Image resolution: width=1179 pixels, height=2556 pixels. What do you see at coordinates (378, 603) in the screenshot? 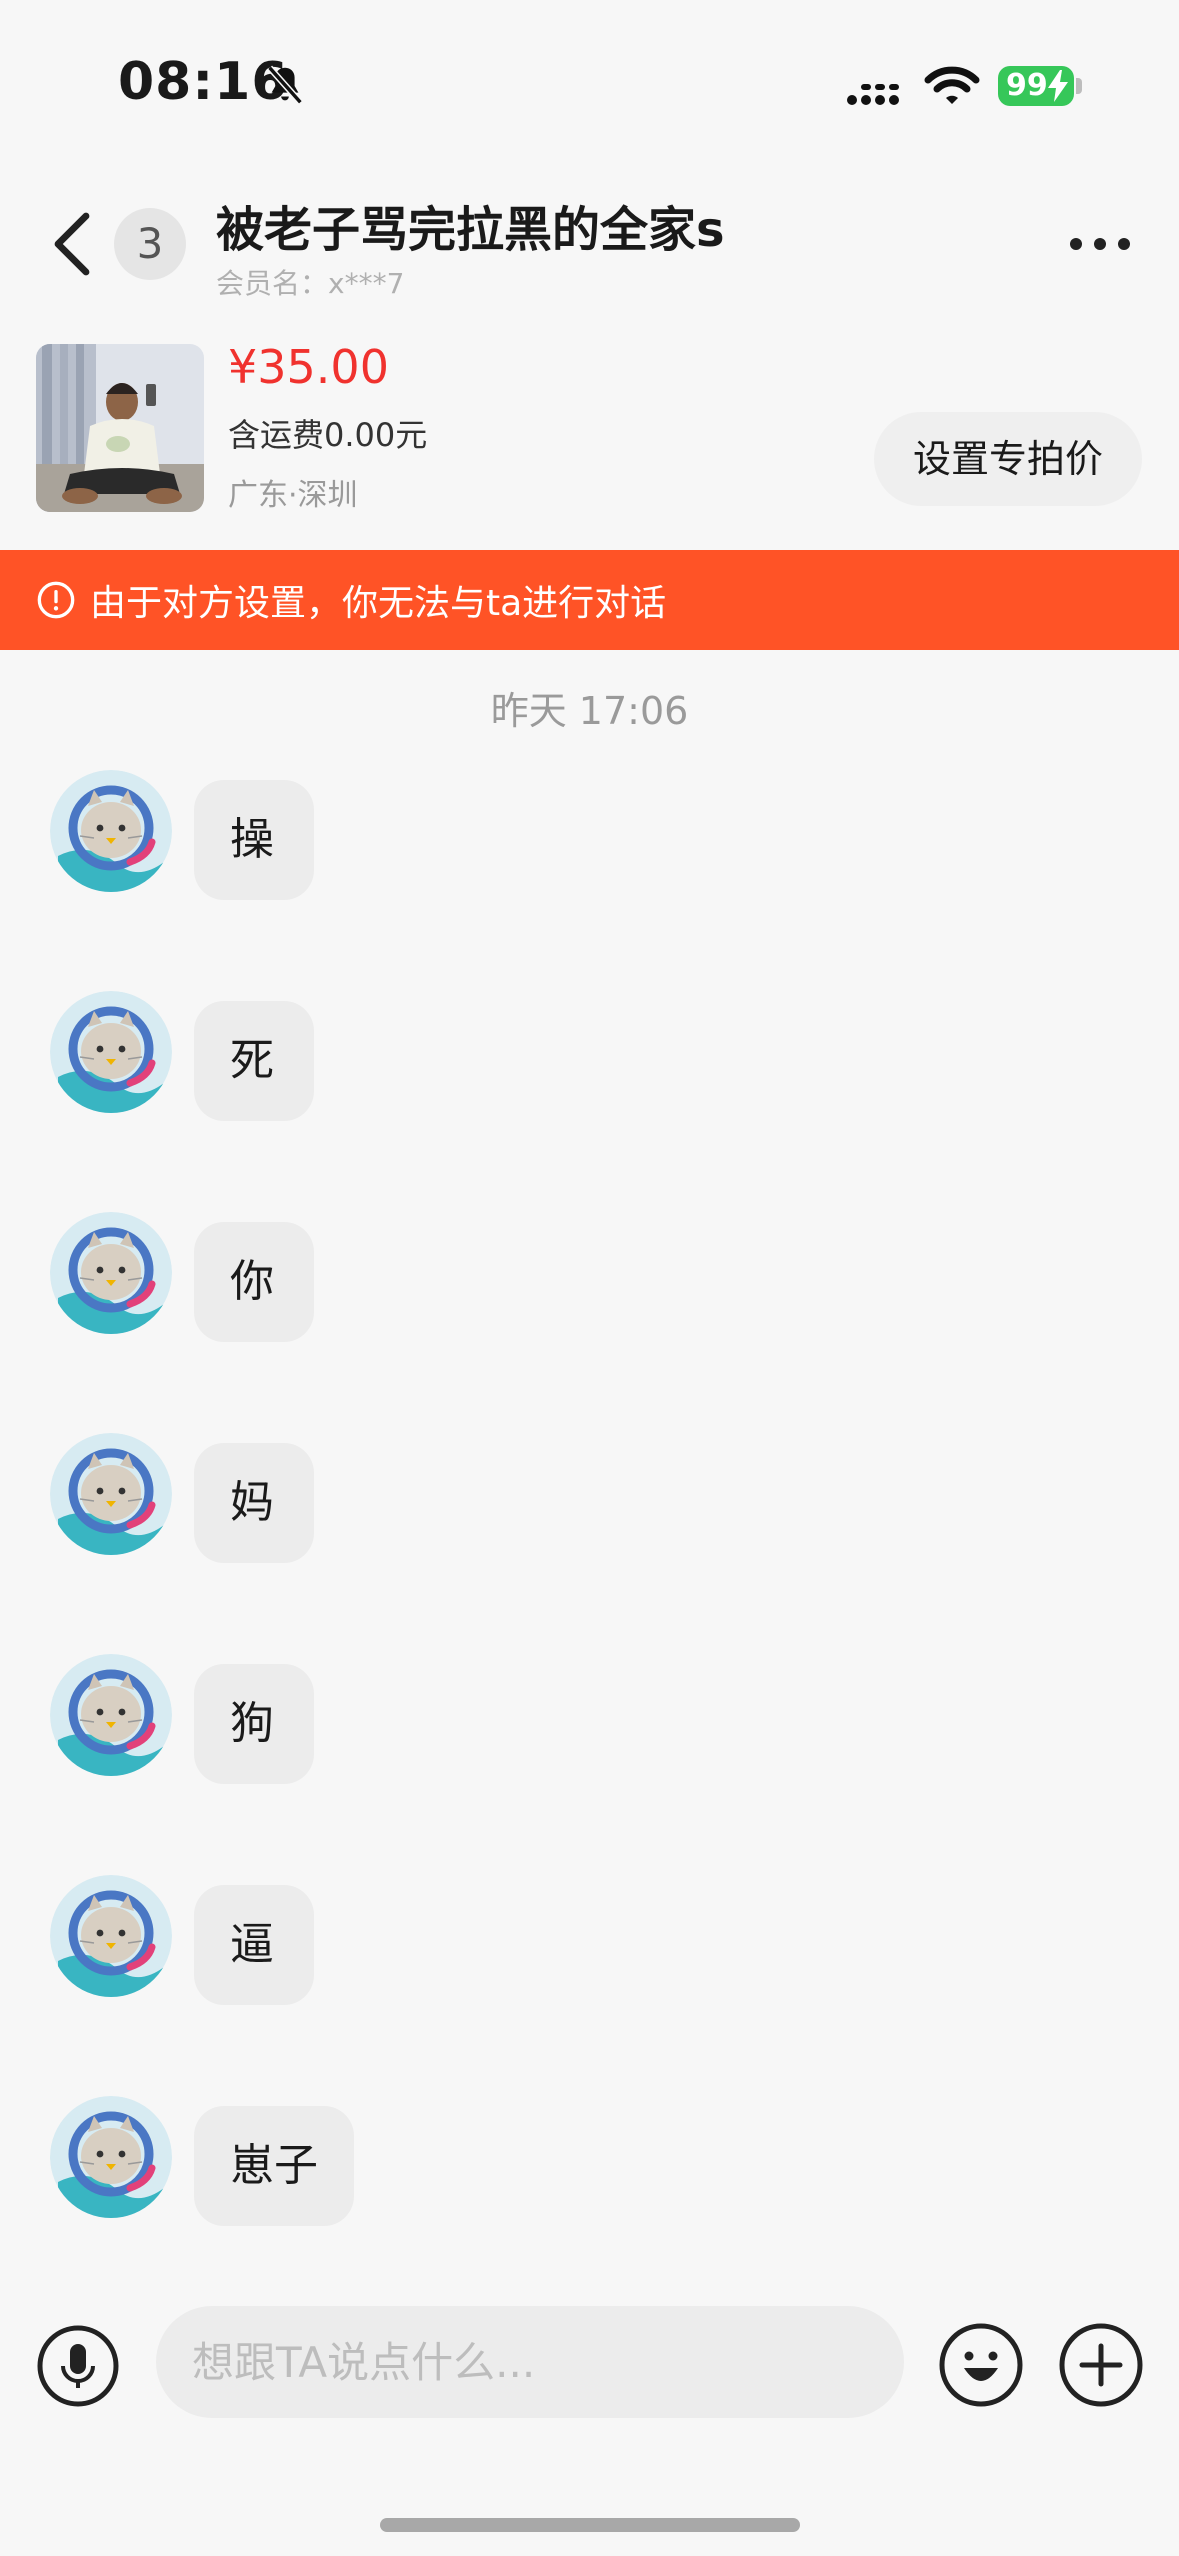
I see `warning-text: 由于对方设置，你无法与ta进行对话` at bounding box center [378, 603].